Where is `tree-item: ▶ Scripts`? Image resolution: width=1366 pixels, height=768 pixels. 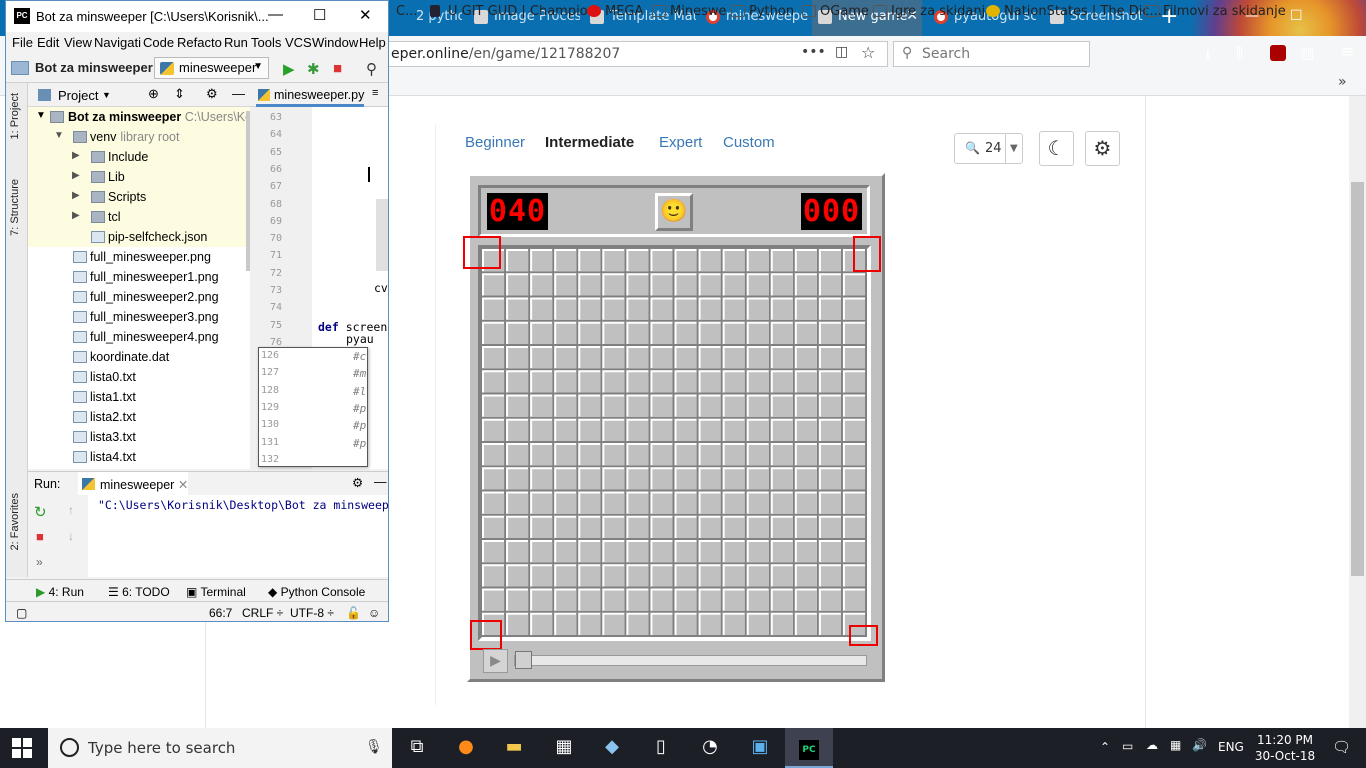
tree-item: ▶ Scripts is located at coordinates (139, 197).